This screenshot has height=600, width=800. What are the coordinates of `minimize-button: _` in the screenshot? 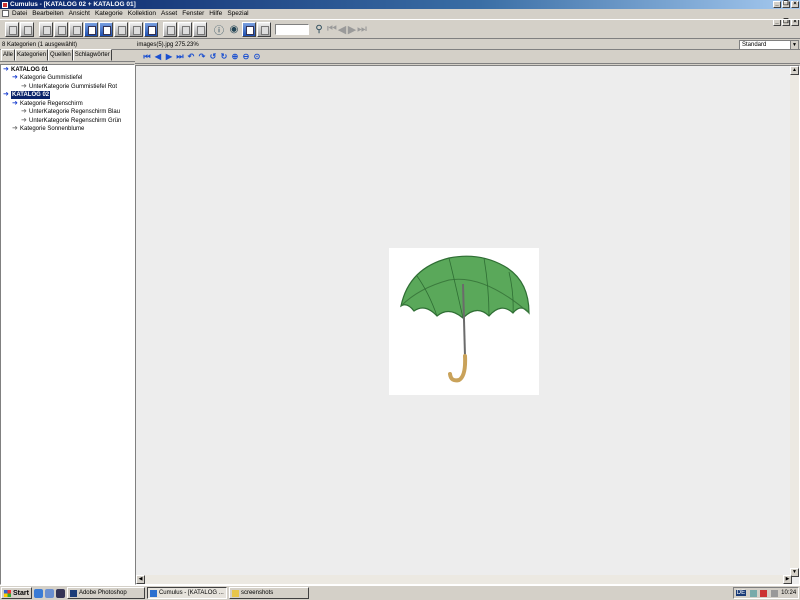 It's located at (777, 4).